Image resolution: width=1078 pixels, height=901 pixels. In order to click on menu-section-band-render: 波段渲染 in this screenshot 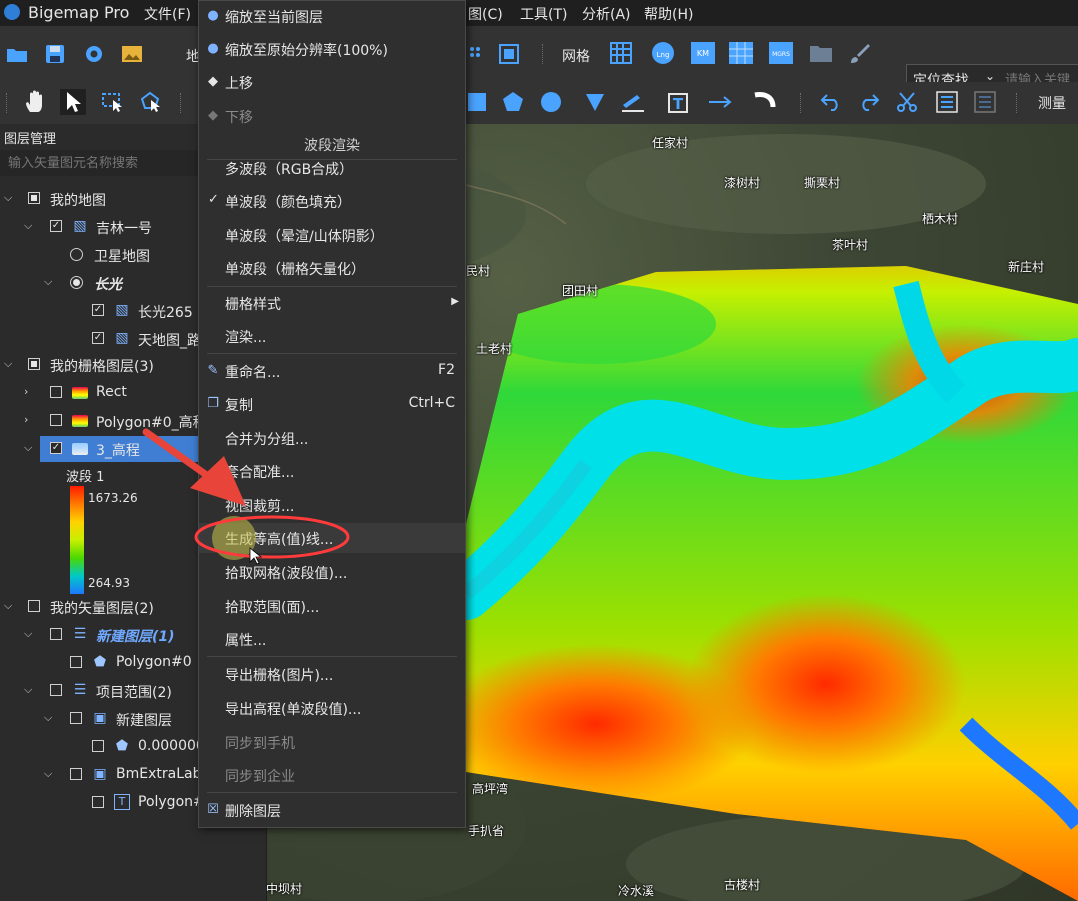, I will do `click(332, 146)`.